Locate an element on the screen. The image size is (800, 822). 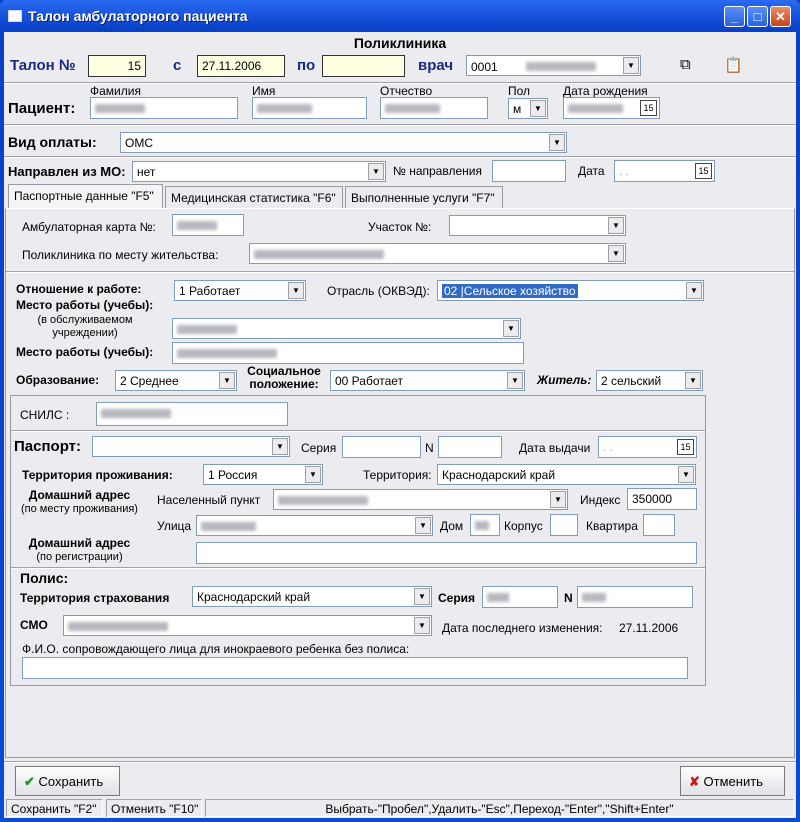
work-relation-label: Отношение к работе: is located at coordinates (79, 289).